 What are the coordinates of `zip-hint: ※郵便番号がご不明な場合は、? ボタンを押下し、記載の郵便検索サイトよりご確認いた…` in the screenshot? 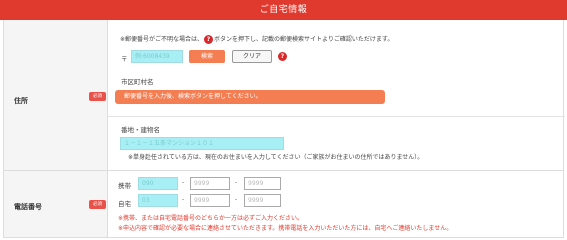 It's located at (256, 39).